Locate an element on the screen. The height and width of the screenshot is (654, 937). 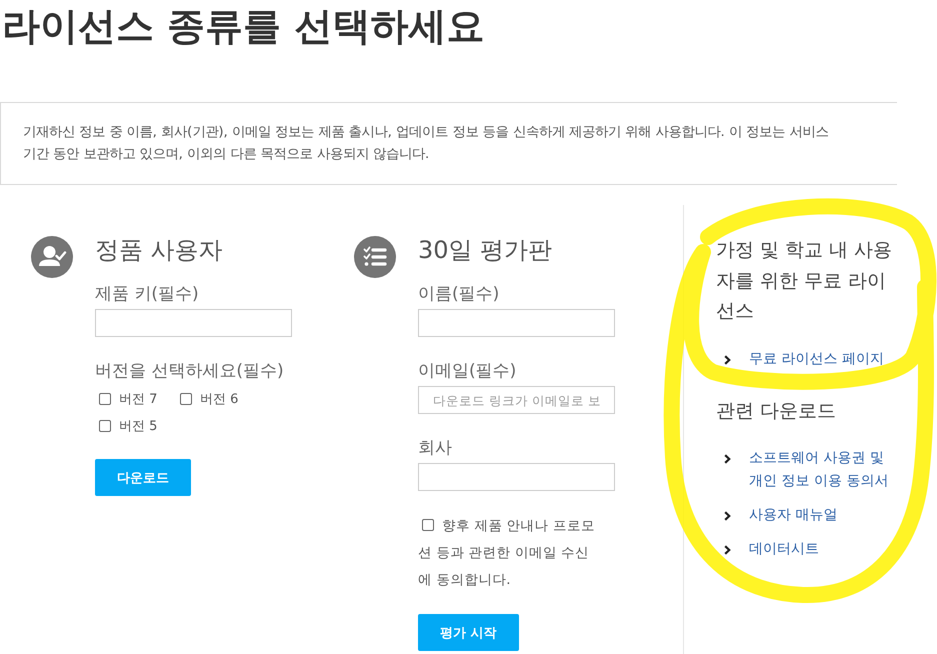
checkbox-label: 버전 6 is located at coordinates (219, 399).